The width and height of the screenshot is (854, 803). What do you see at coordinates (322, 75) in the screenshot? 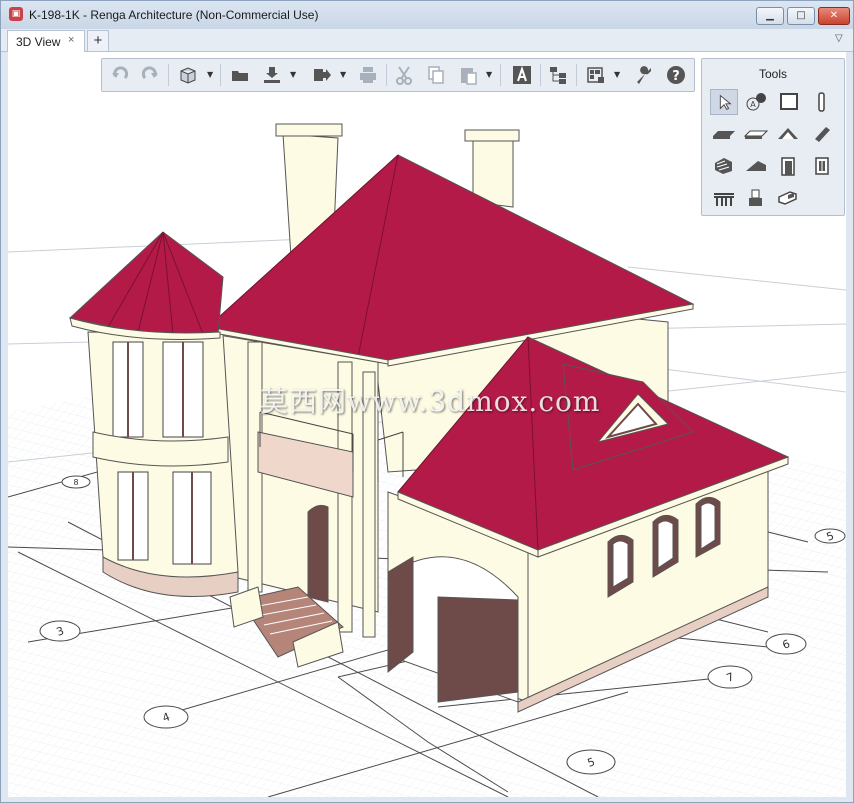
I see `export-icon` at bounding box center [322, 75].